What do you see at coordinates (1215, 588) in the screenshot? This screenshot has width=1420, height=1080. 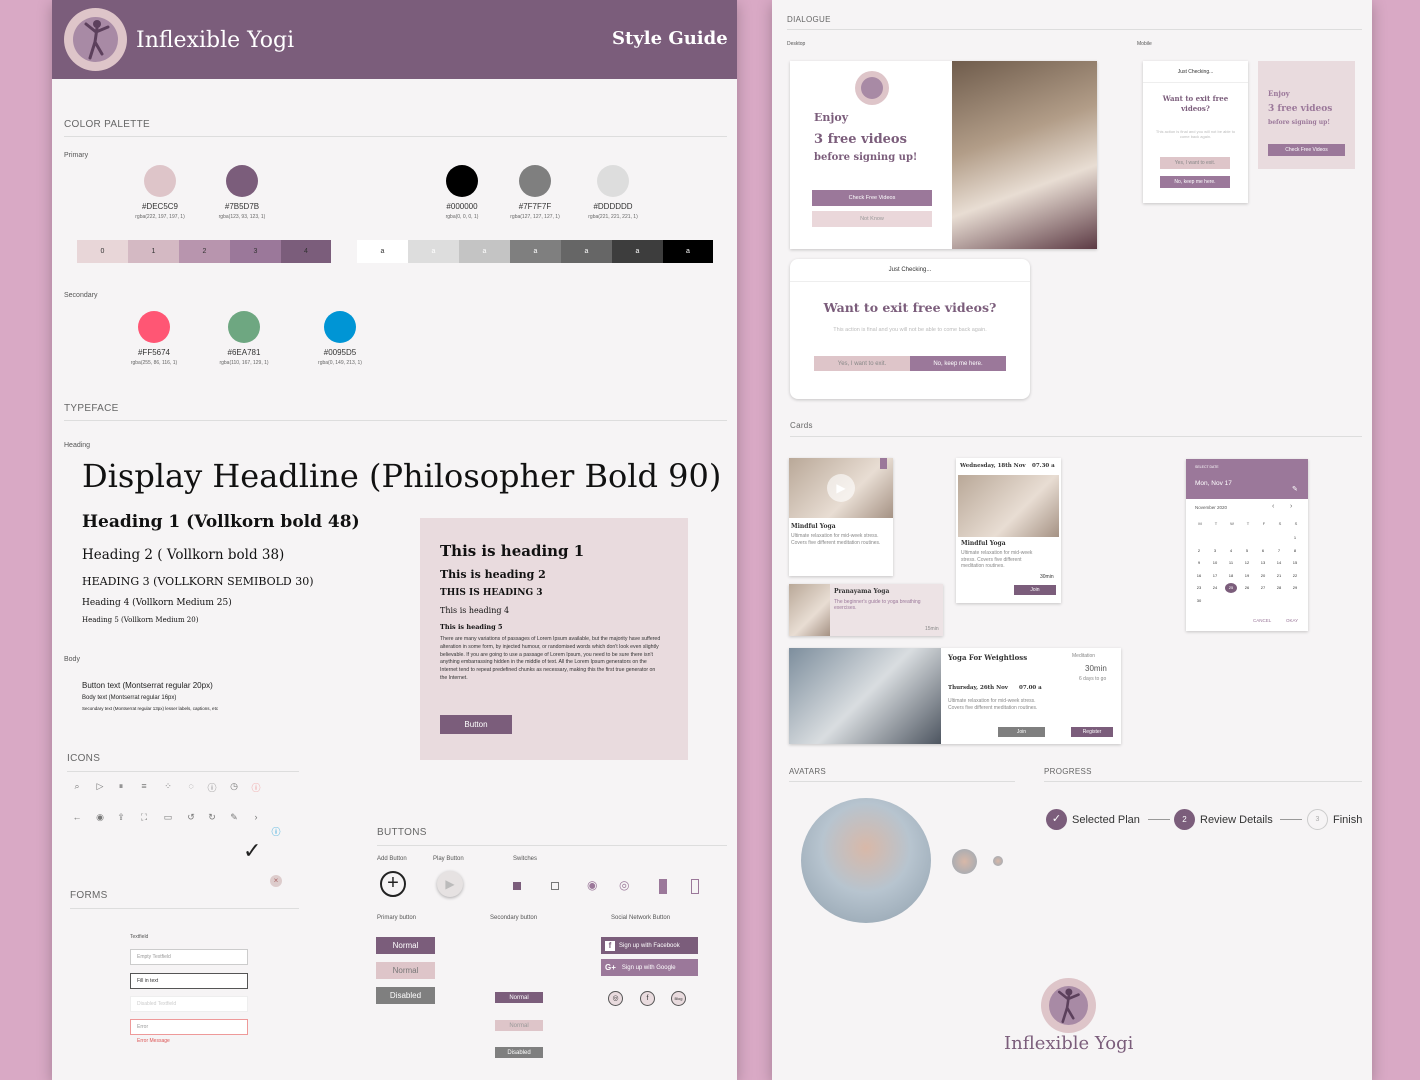 I see `calendar-day: 24` at bounding box center [1215, 588].